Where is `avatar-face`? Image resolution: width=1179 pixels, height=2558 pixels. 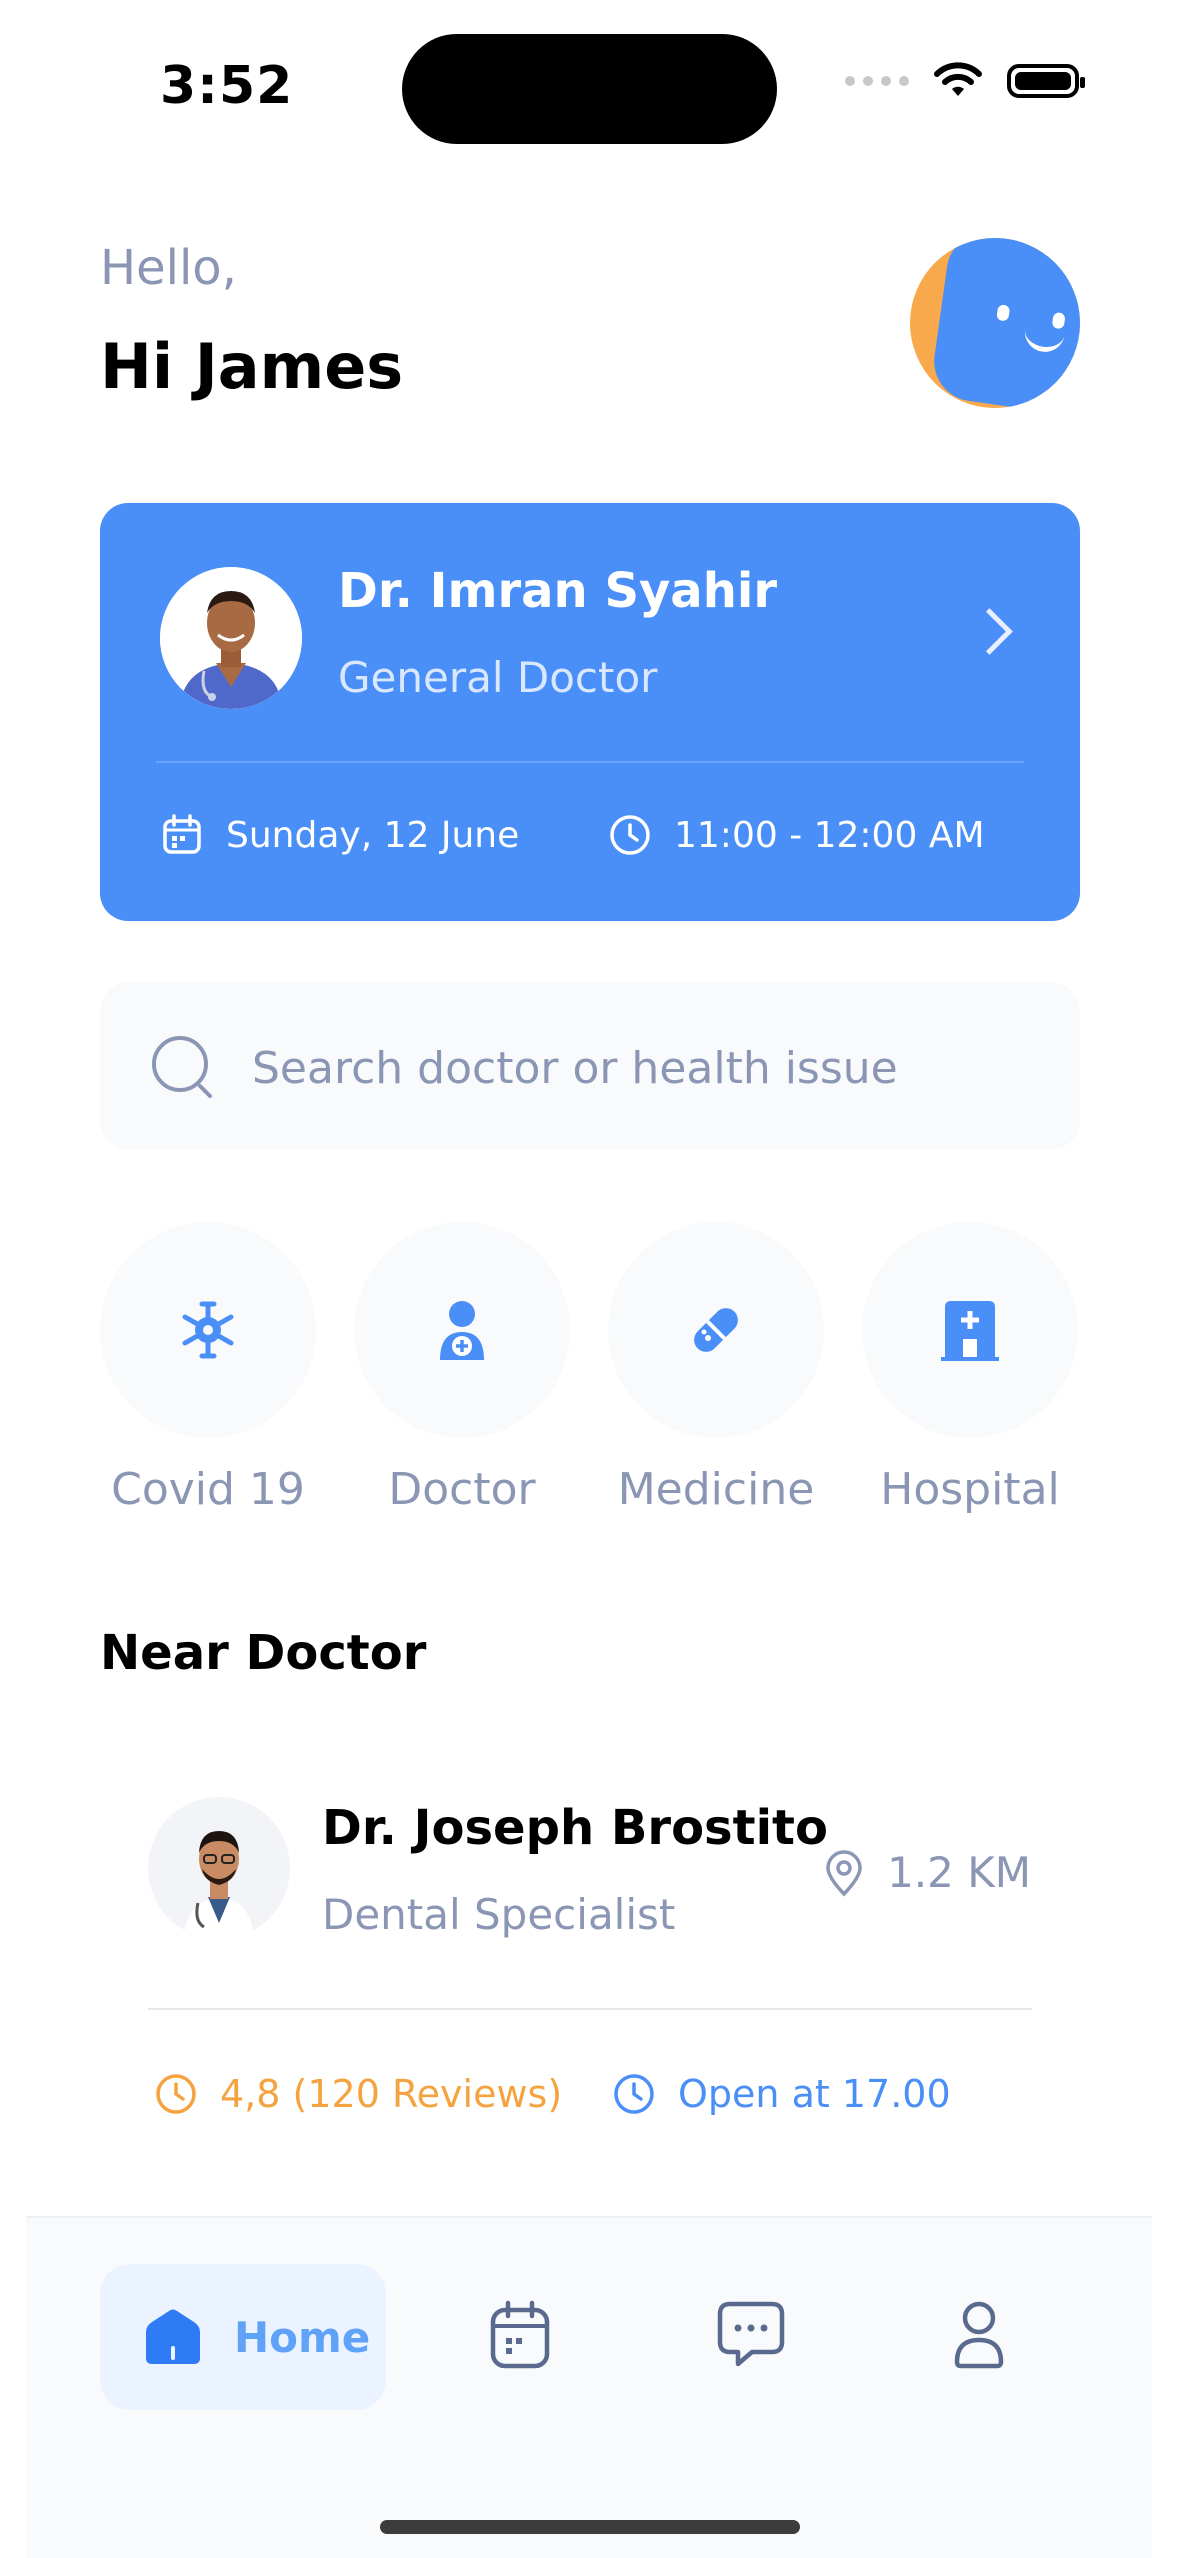 avatar-face is located at coordinates (1004, 323).